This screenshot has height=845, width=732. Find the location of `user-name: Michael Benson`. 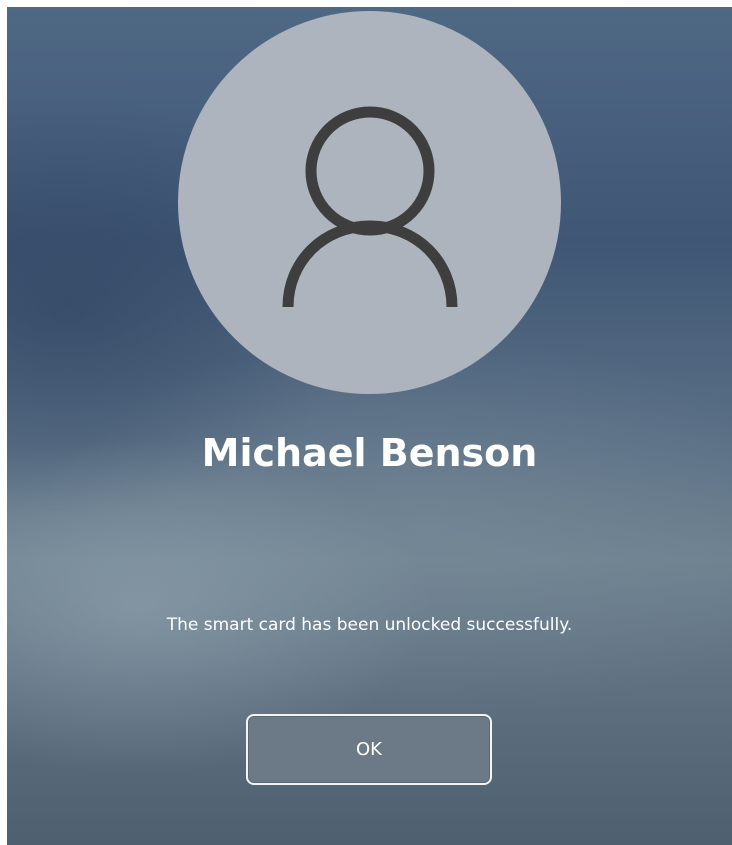

user-name: Michael Benson is located at coordinates (369, 453).